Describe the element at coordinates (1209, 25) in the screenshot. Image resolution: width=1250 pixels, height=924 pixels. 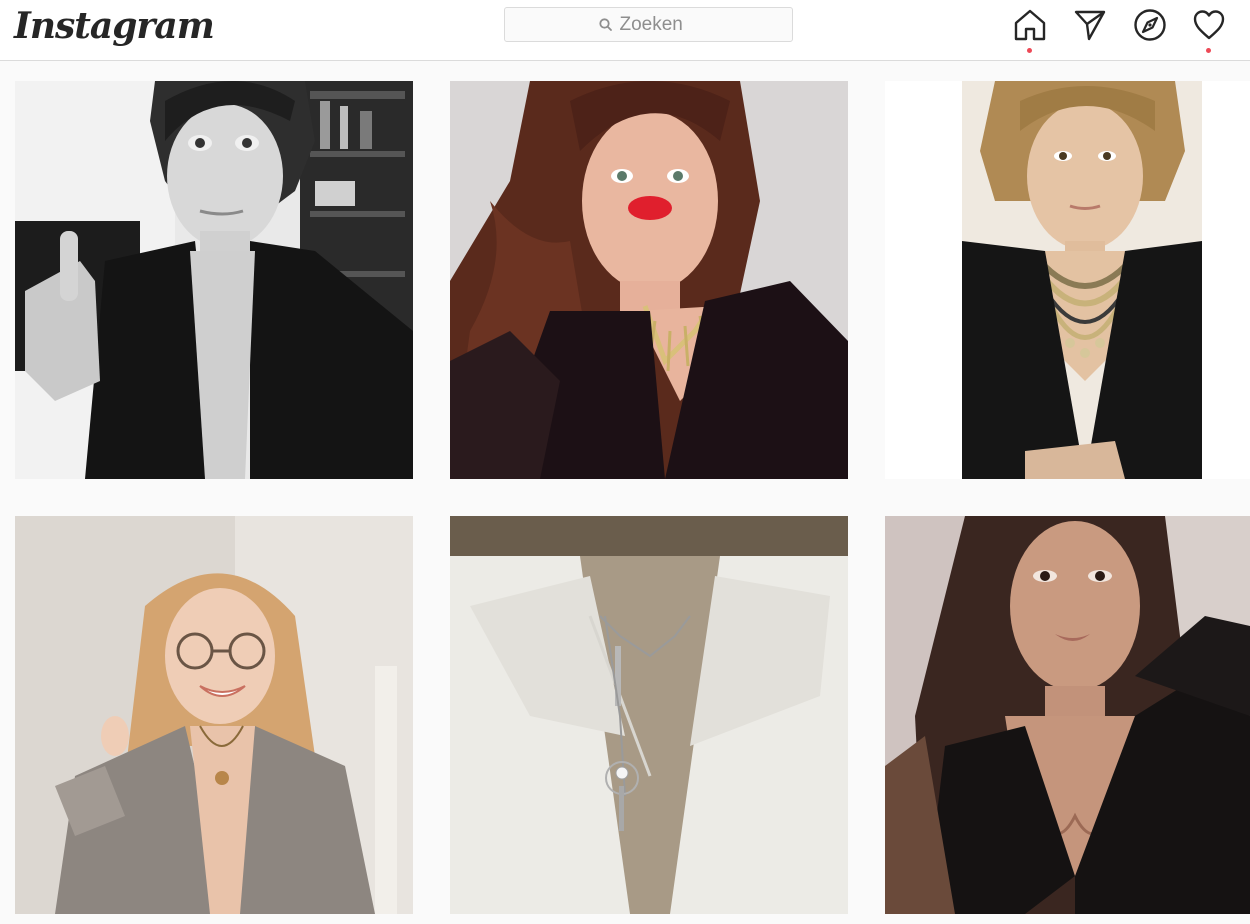
I see `heart-icon` at that location.